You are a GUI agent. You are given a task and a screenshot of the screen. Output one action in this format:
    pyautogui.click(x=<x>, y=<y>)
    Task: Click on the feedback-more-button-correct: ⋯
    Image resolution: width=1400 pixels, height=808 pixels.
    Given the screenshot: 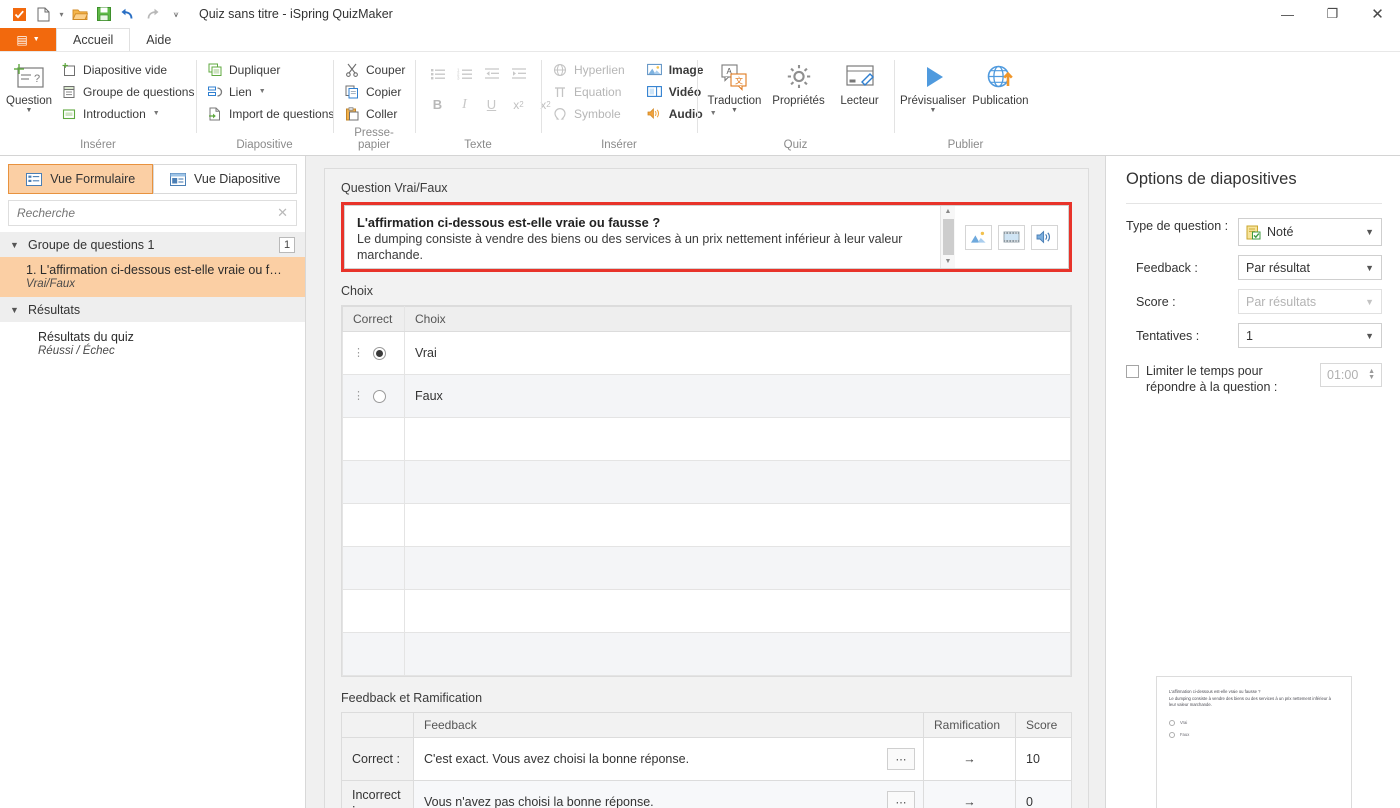 What is the action you would take?
    pyautogui.click(x=901, y=759)
    